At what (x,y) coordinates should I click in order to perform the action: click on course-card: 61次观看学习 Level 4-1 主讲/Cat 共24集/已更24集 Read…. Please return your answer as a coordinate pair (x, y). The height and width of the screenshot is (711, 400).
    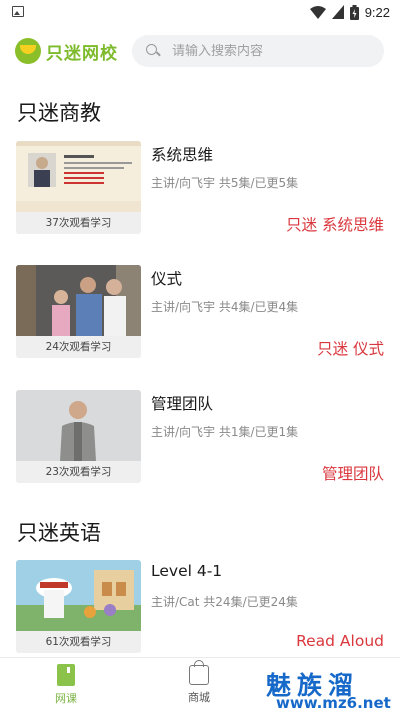
    Looking at the image, I should click on (200, 610).